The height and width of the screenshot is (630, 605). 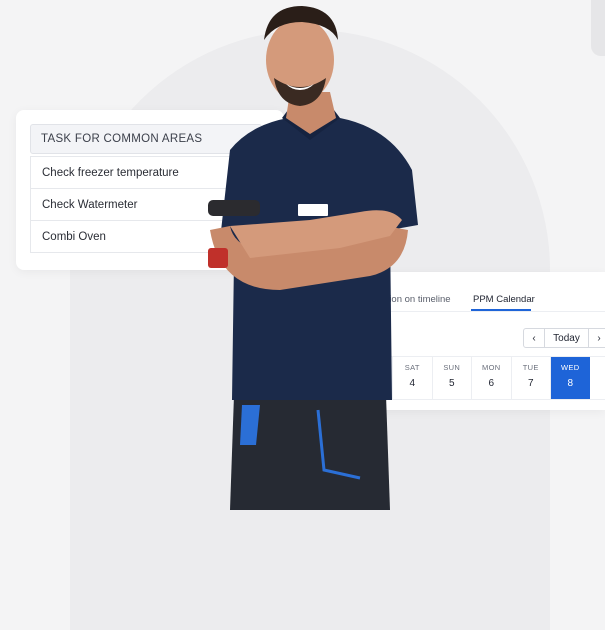 What do you see at coordinates (566, 338) in the screenshot?
I see `today-button: Today` at bounding box center [566, 338].